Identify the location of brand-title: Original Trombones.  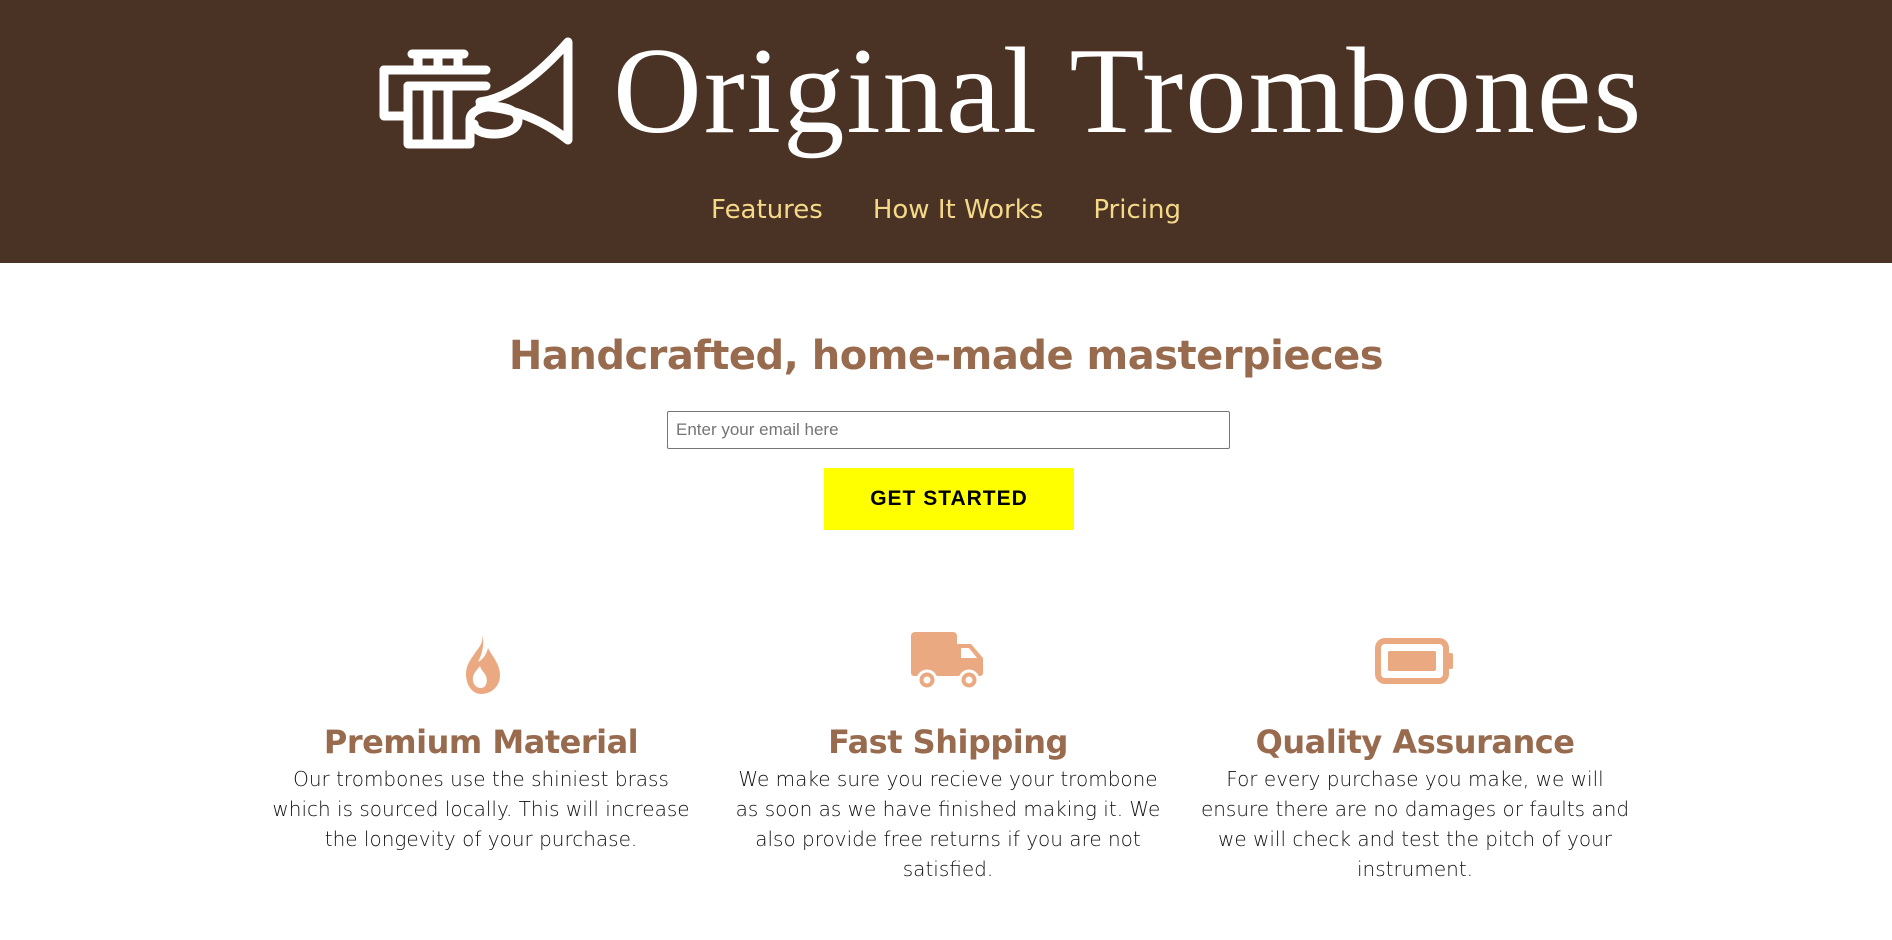
(1128, 90).